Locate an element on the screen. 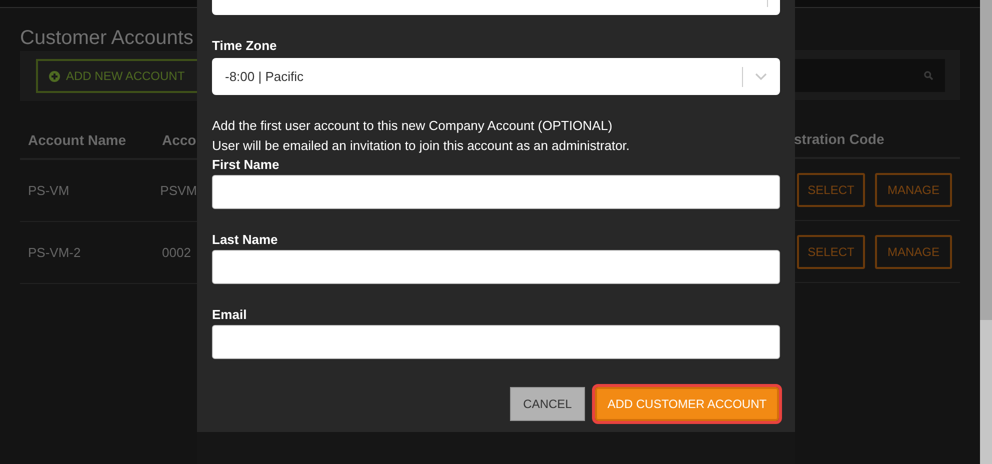 The image size is (992, 464). field-label: Time Zone is located at coordinates (245, 46).